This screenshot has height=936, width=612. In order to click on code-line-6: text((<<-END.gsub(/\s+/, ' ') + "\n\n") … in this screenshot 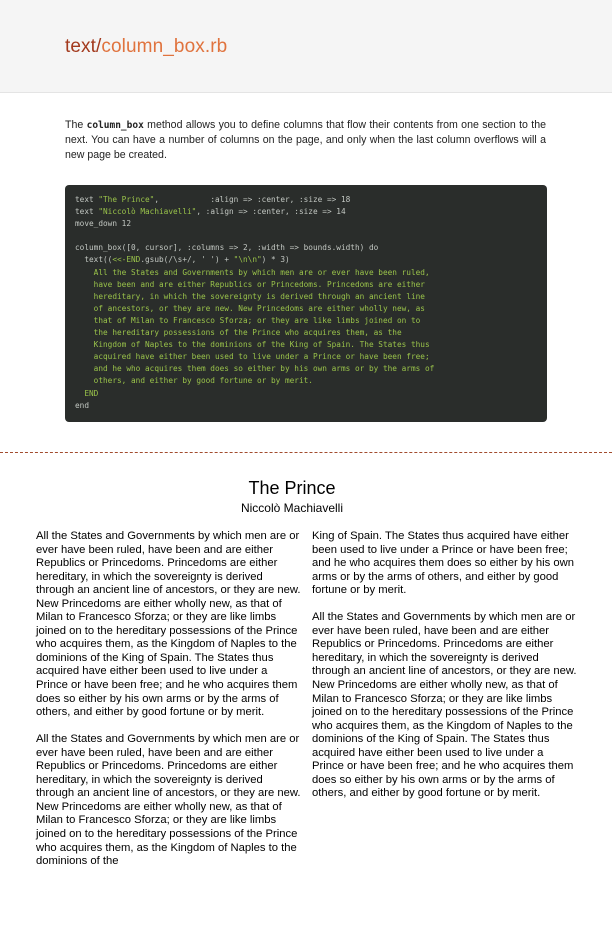, I will do `click(182, 260)`.